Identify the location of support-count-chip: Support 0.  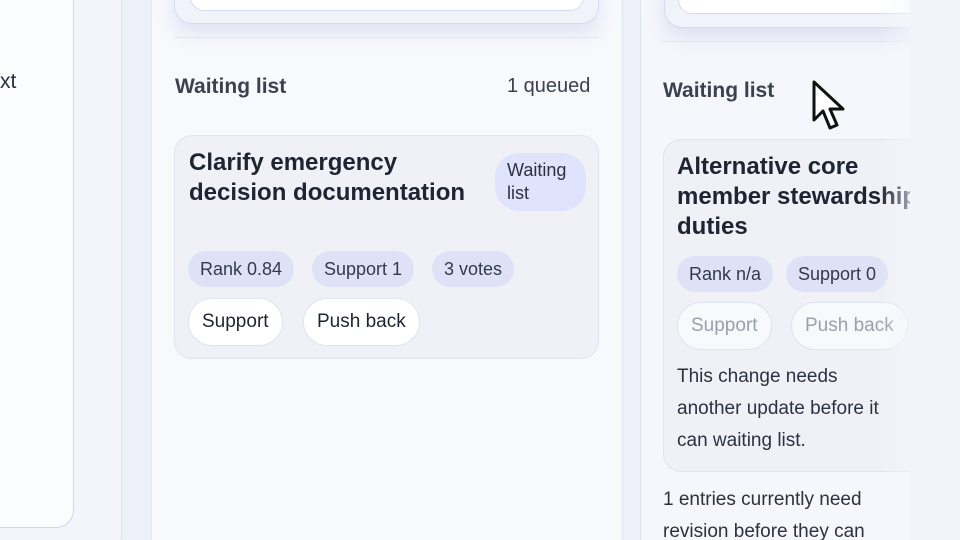
(837, 274).